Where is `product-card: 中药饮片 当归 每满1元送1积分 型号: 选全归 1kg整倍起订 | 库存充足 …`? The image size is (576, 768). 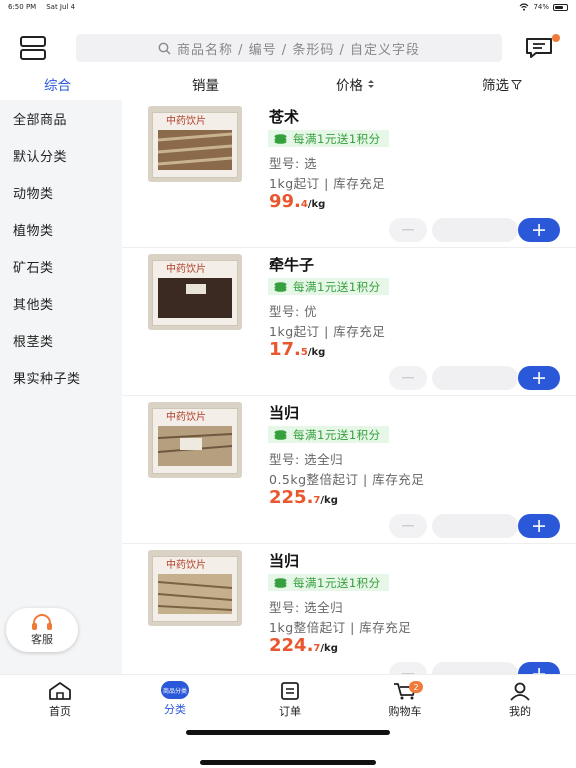 product-card: 中药饮片 当归 每满1元送1积分 型号: 选全归 1kg整倍起订 | 库存充足 … is located at coordinates (349, 609).